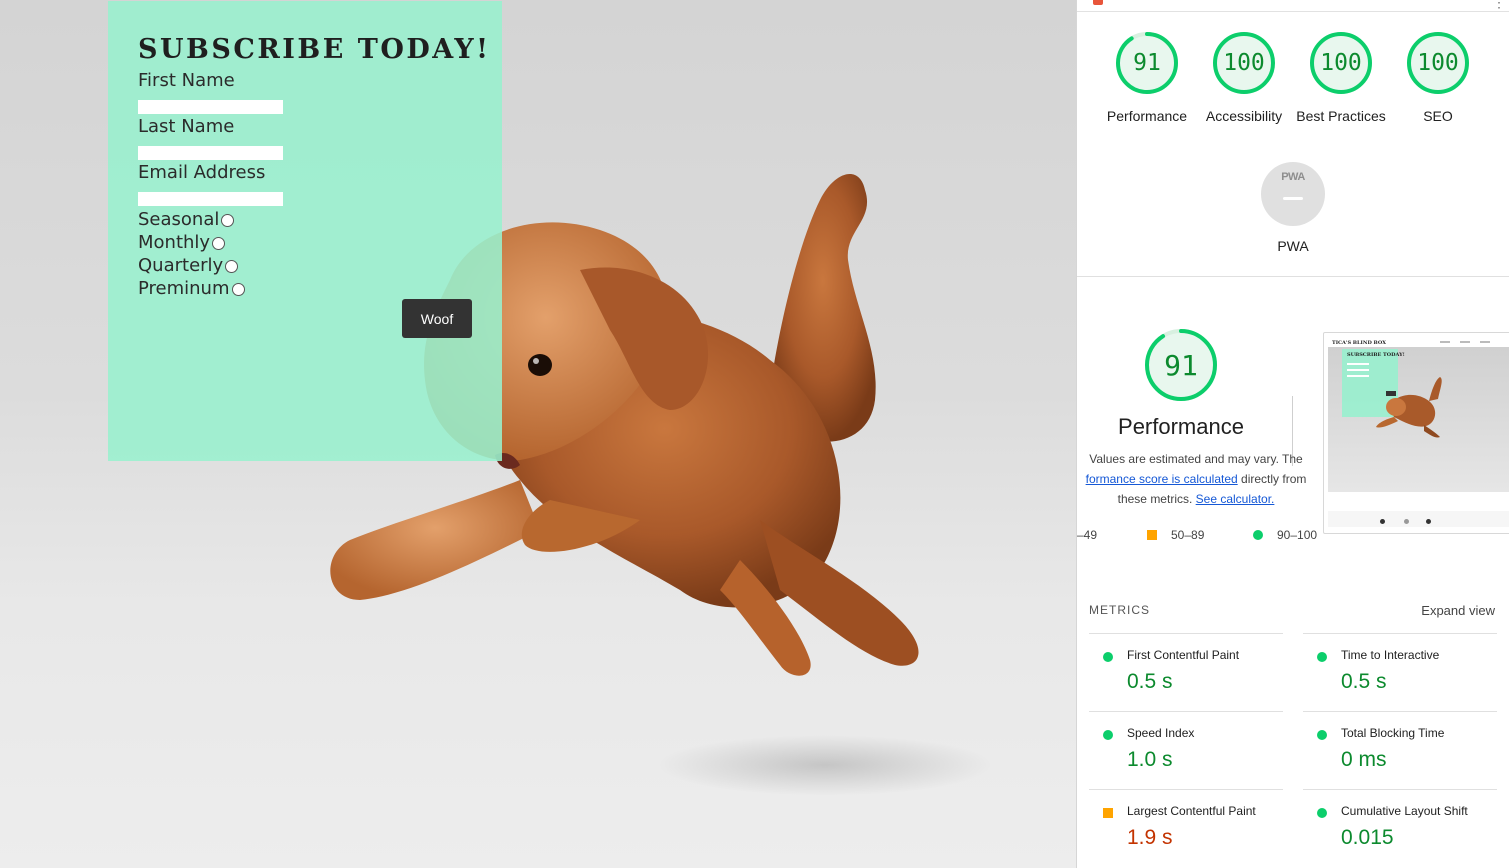 Image resolution: width=1509 pixels, height=868 pixels. What do you see at coordinates (1293, 177) in the screenshot?
I see `pwa-logo-icon: PWA` at bounding box center [1293, 177].